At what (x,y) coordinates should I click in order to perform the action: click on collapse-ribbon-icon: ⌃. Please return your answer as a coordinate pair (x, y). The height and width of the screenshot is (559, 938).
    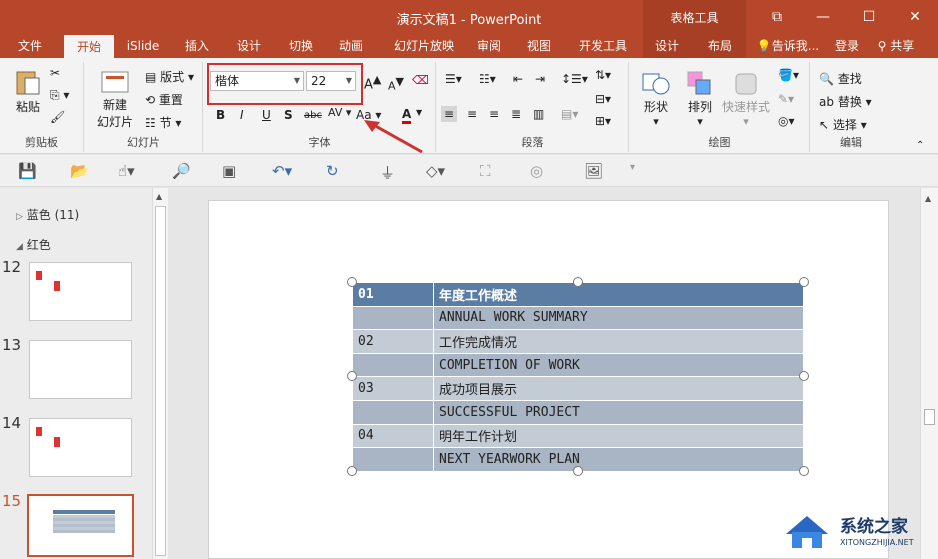
    Looking at the image, I should click on (920, 145).